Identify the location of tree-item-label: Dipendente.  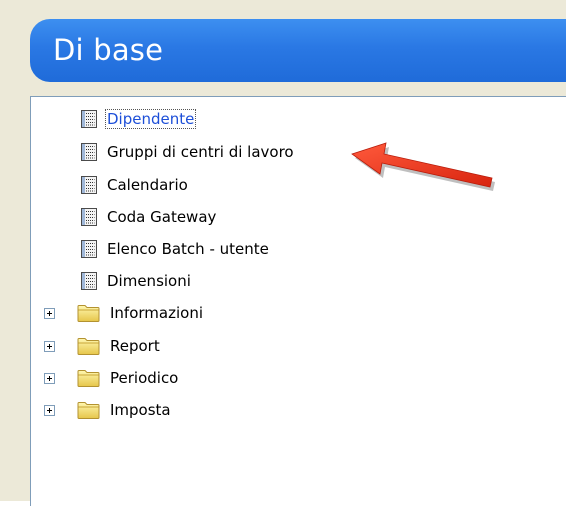
(151, 119).